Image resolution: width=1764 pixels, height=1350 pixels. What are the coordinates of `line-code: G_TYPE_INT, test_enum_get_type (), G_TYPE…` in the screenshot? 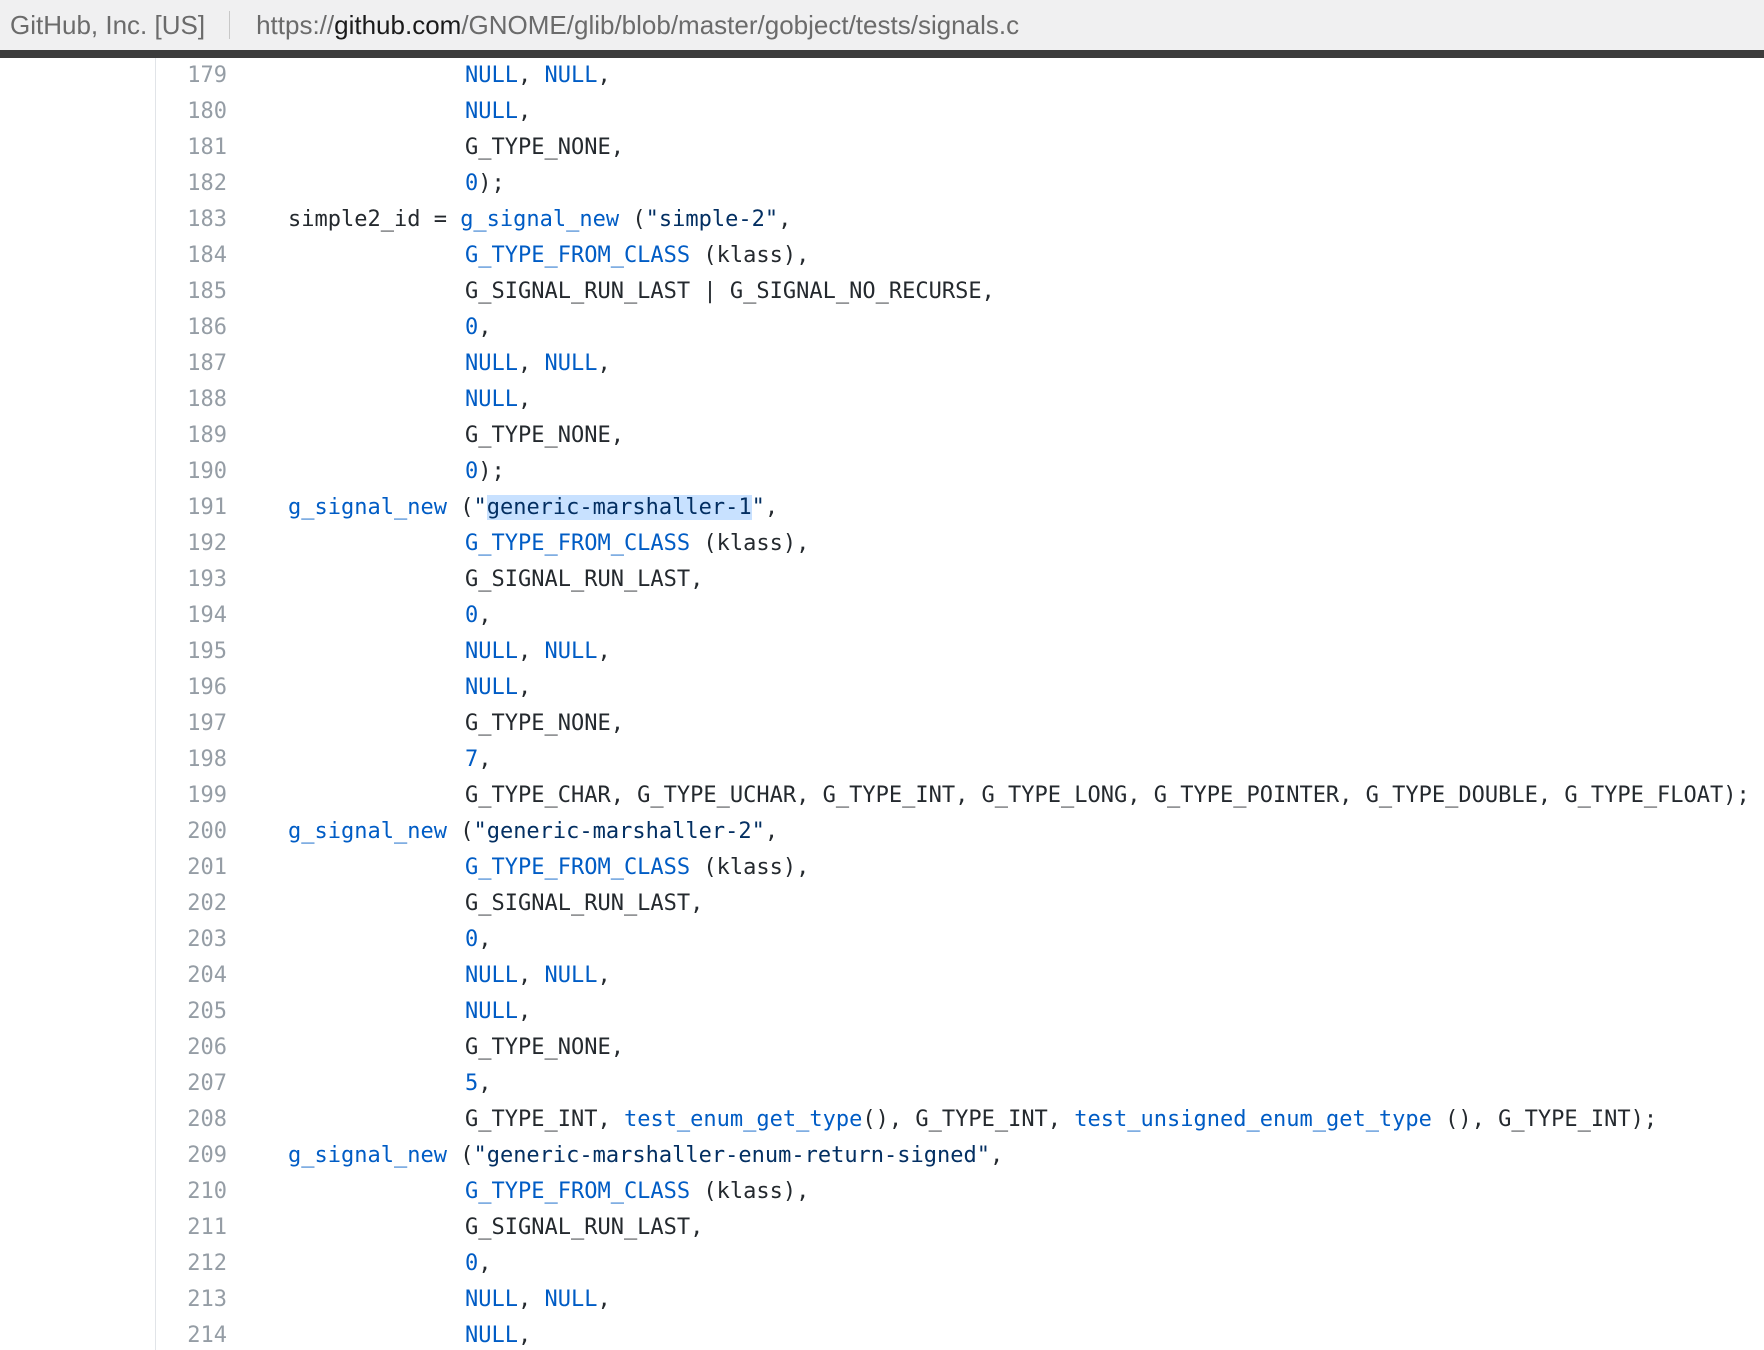 It's located at (1061, 1120).